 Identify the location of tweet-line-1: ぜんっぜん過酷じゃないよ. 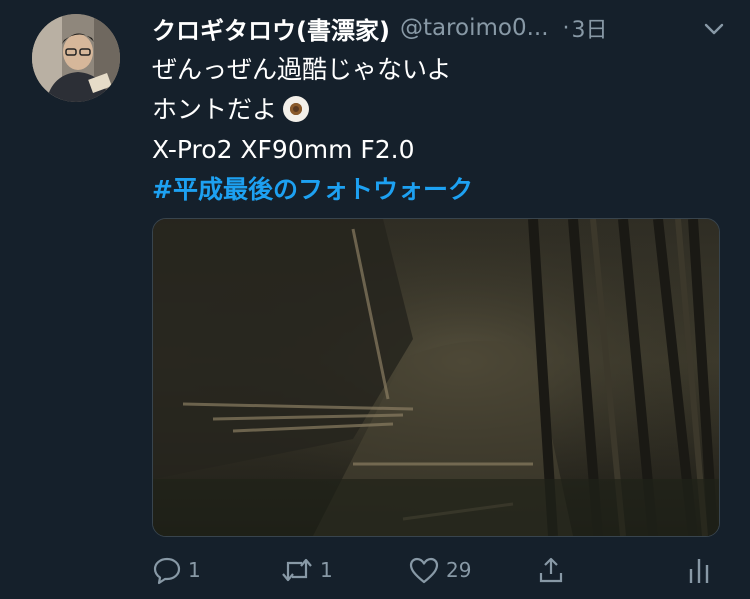
(302, 69).